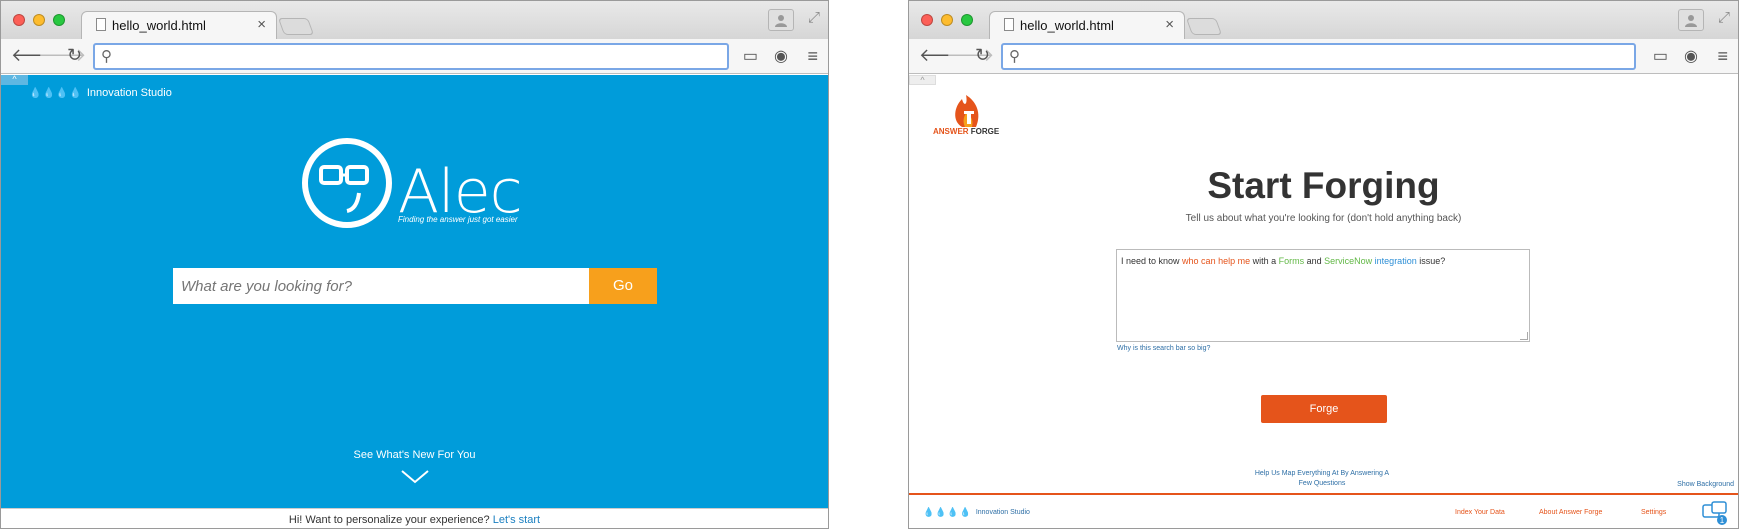  I want to click on query-highlight-who: who can help me, so click(1216, 261).